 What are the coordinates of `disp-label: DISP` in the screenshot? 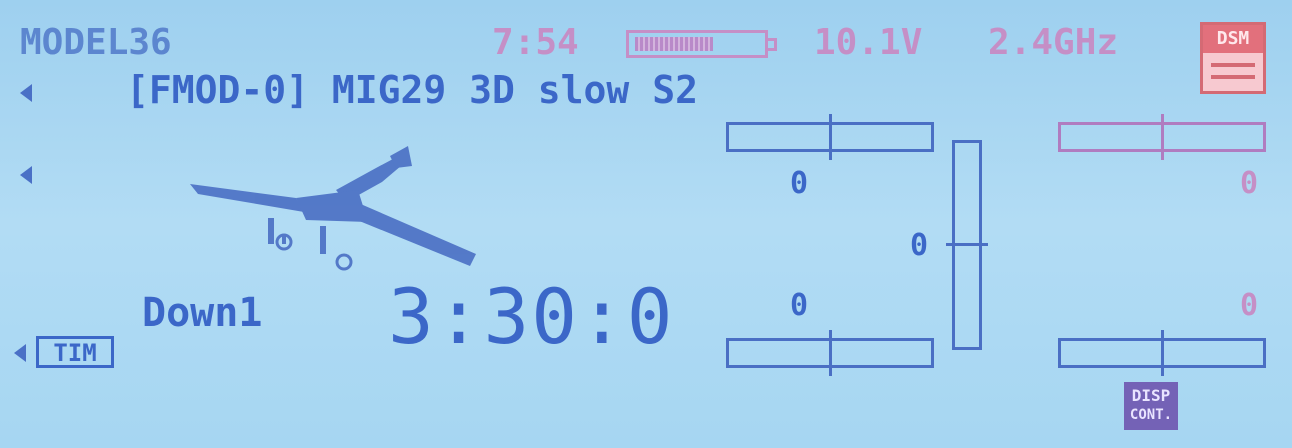 It's located at (1151, 395).